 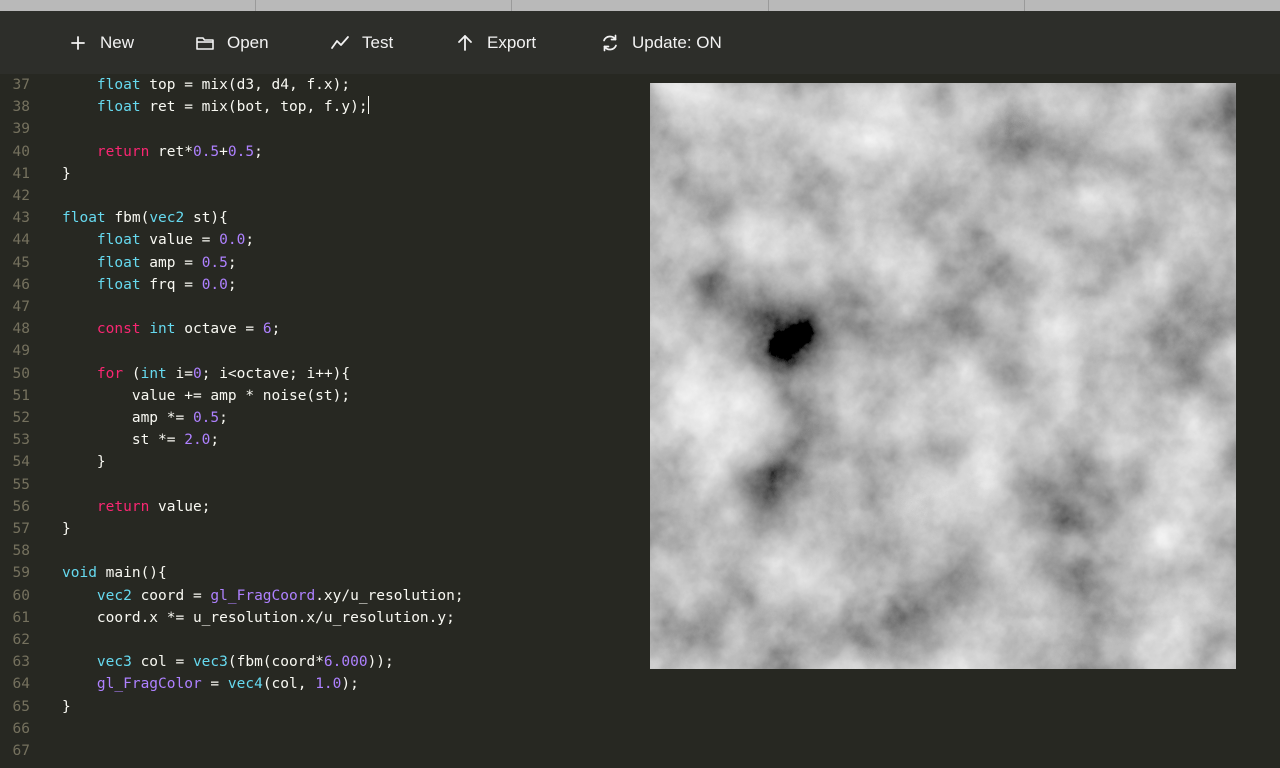 What do you see at coordinates (78, 42) in the screenshot?
I see `plus-icon` at bounding box center [78, 42].